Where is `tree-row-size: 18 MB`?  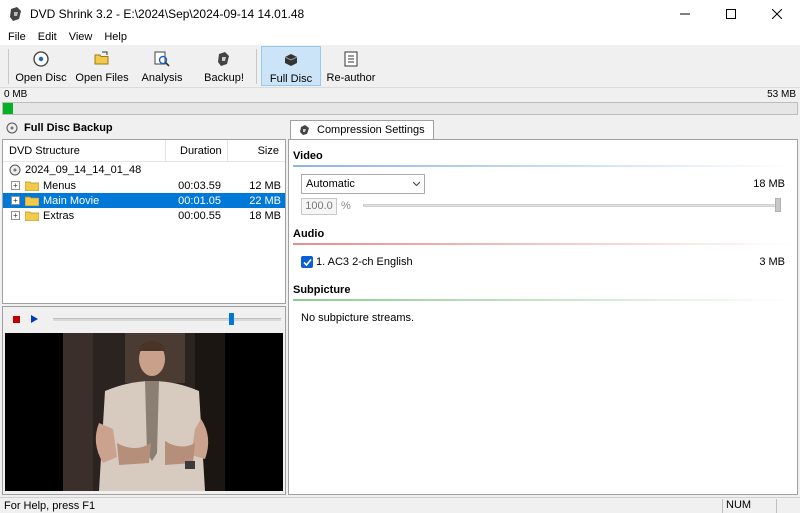 tree-row-size: 18 MB is located at coordinates (265, 215).